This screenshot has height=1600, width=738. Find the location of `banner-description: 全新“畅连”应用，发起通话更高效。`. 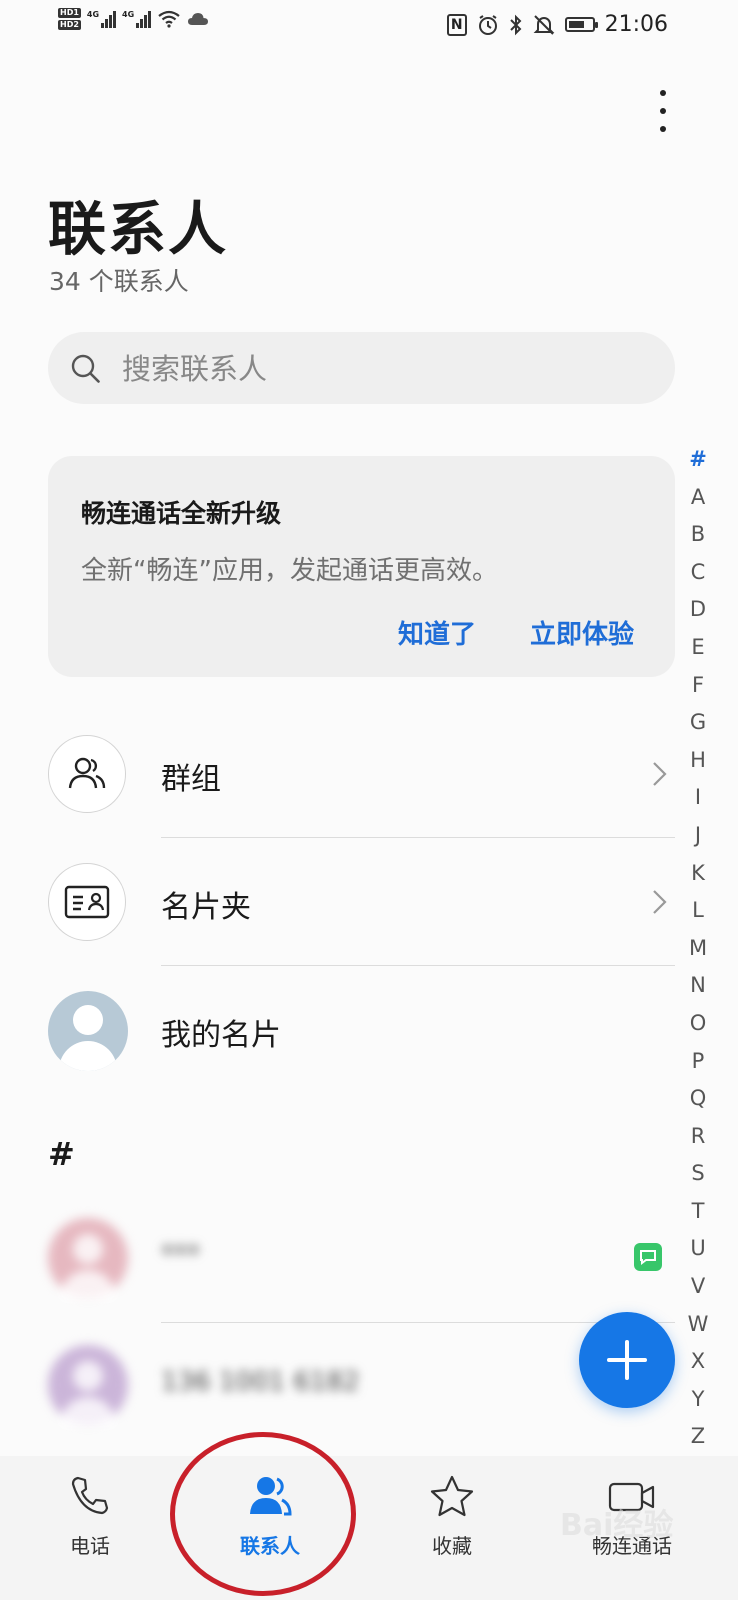

banner-description: 全新“畅连”应用，发起通话更高效。 is located at coordinates (289, 571).